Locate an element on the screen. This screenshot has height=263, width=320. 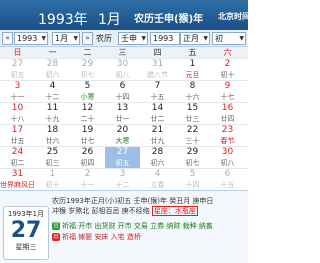
selected-day-number: 27 is located at coordinates (26, 230).